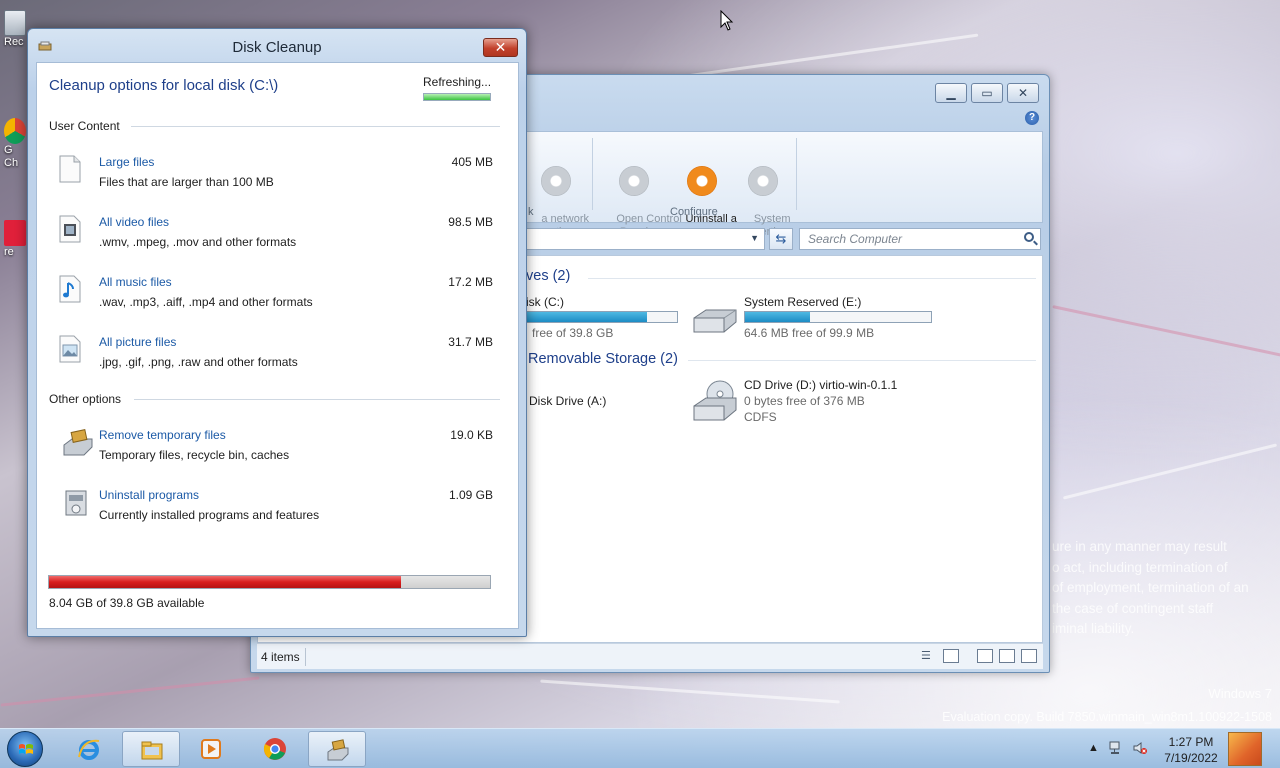 The image size is (1280, 768). I want to click on desktop-icon-app: re, so click(16, 239).